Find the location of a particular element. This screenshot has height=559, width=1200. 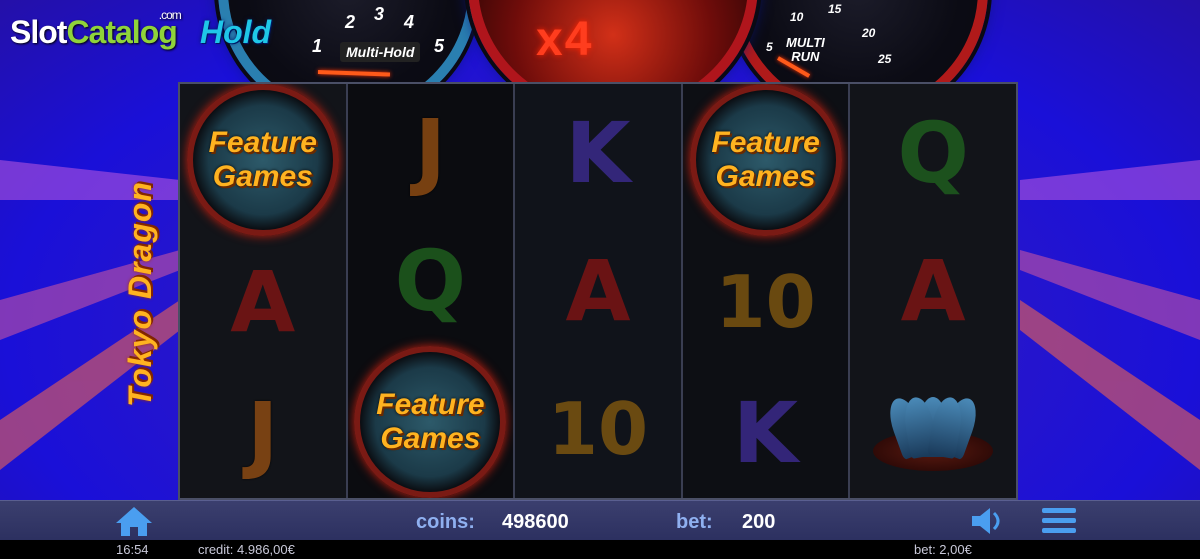

clock: 16:54 is located at coordinates (132, 549).